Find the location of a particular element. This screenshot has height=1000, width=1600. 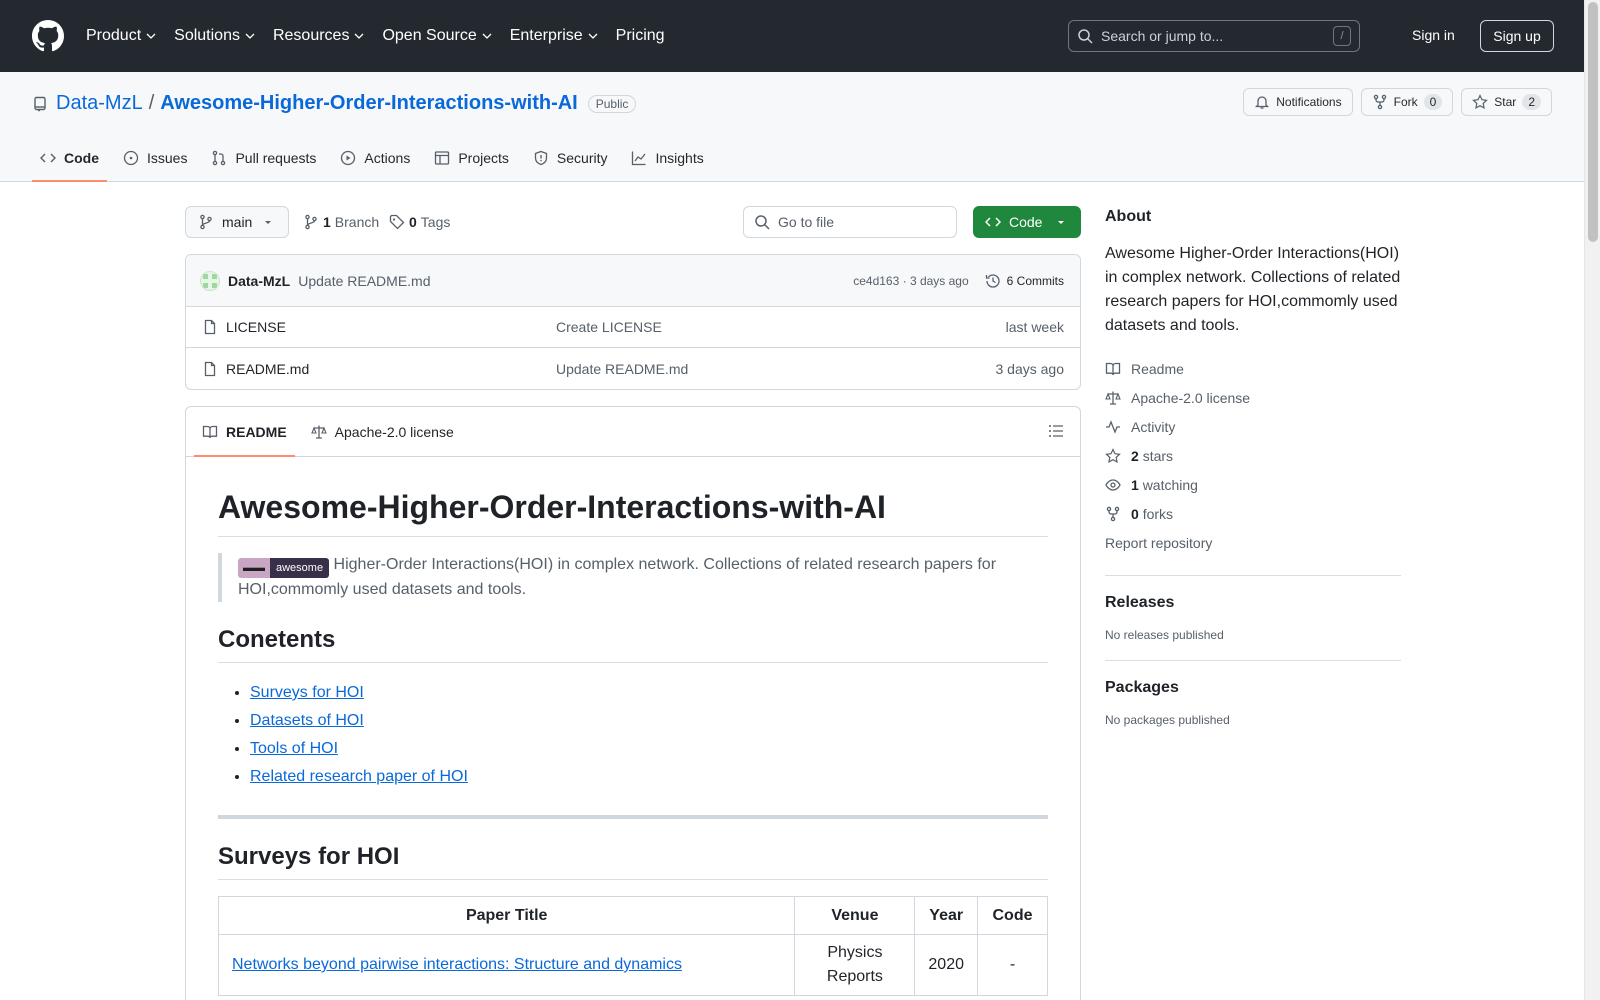

stars-link: 2 stars is located at coordinates (1253, 455).